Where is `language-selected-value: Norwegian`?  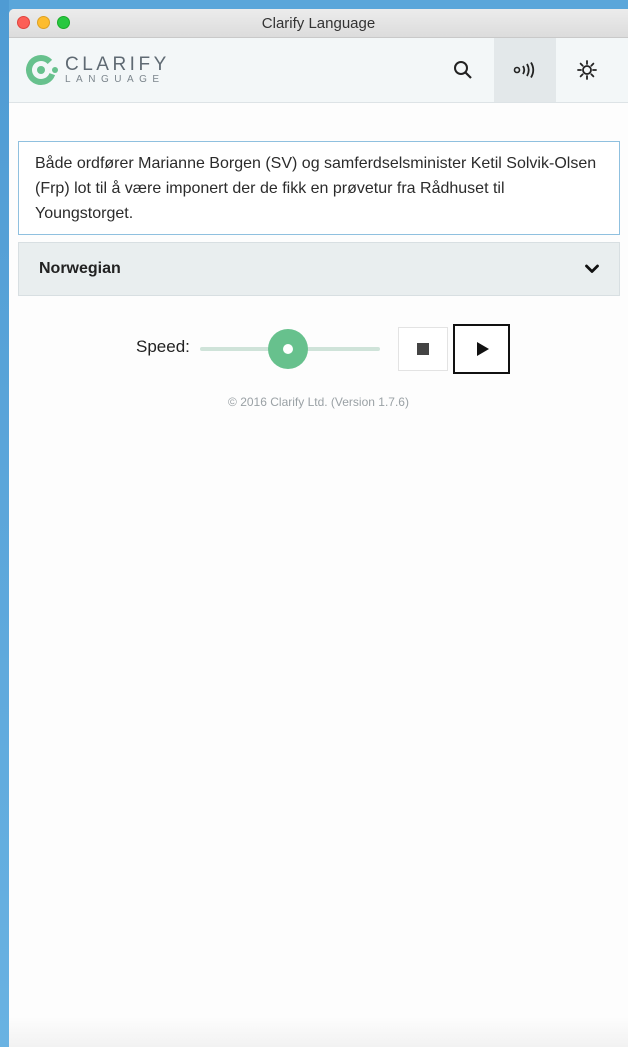 language-selected-value: Norwegian is located at coordinates (80, 268).